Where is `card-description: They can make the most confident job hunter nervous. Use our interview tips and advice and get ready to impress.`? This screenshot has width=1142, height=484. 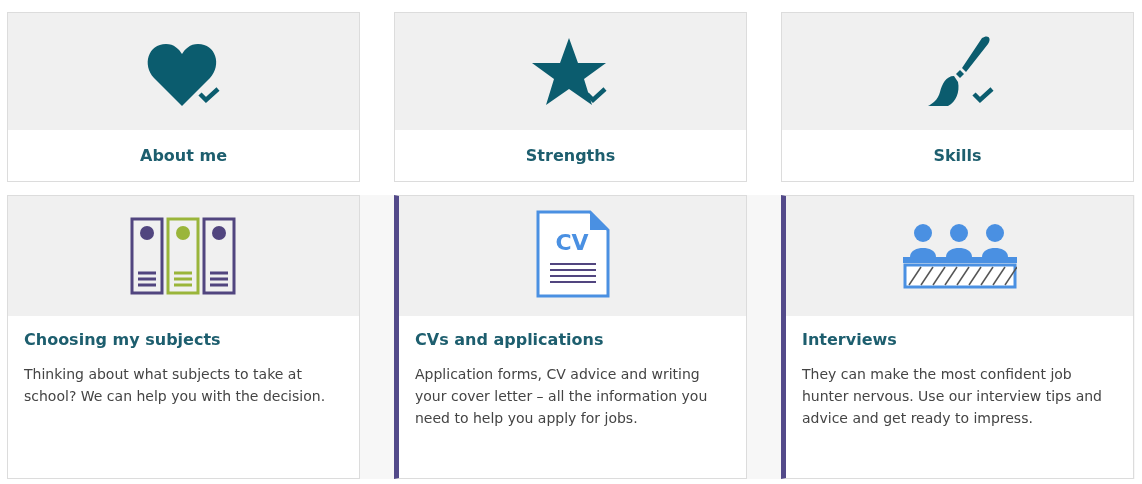 card-description: They can make the most confident job hunter nervous. Use our interview tips and advice and get ready to impress. is located at coordinates (952, 396).